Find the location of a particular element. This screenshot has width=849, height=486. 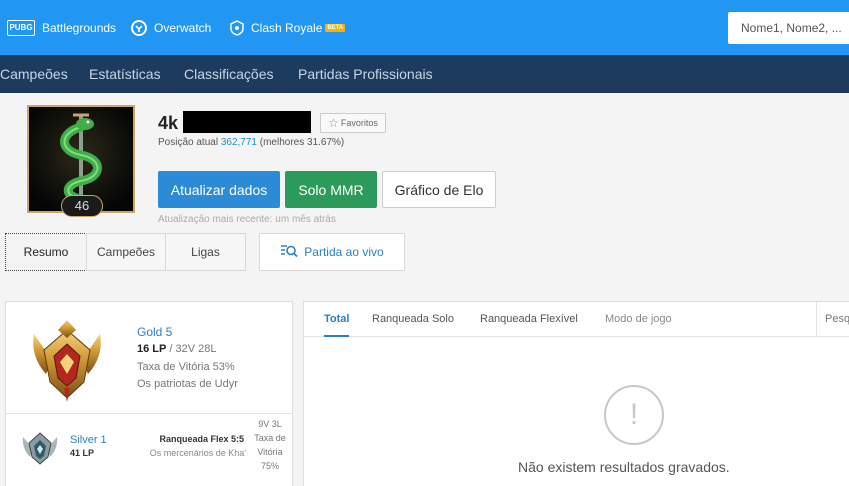

summoner-name: 4k is located at coordinates (168, 123).